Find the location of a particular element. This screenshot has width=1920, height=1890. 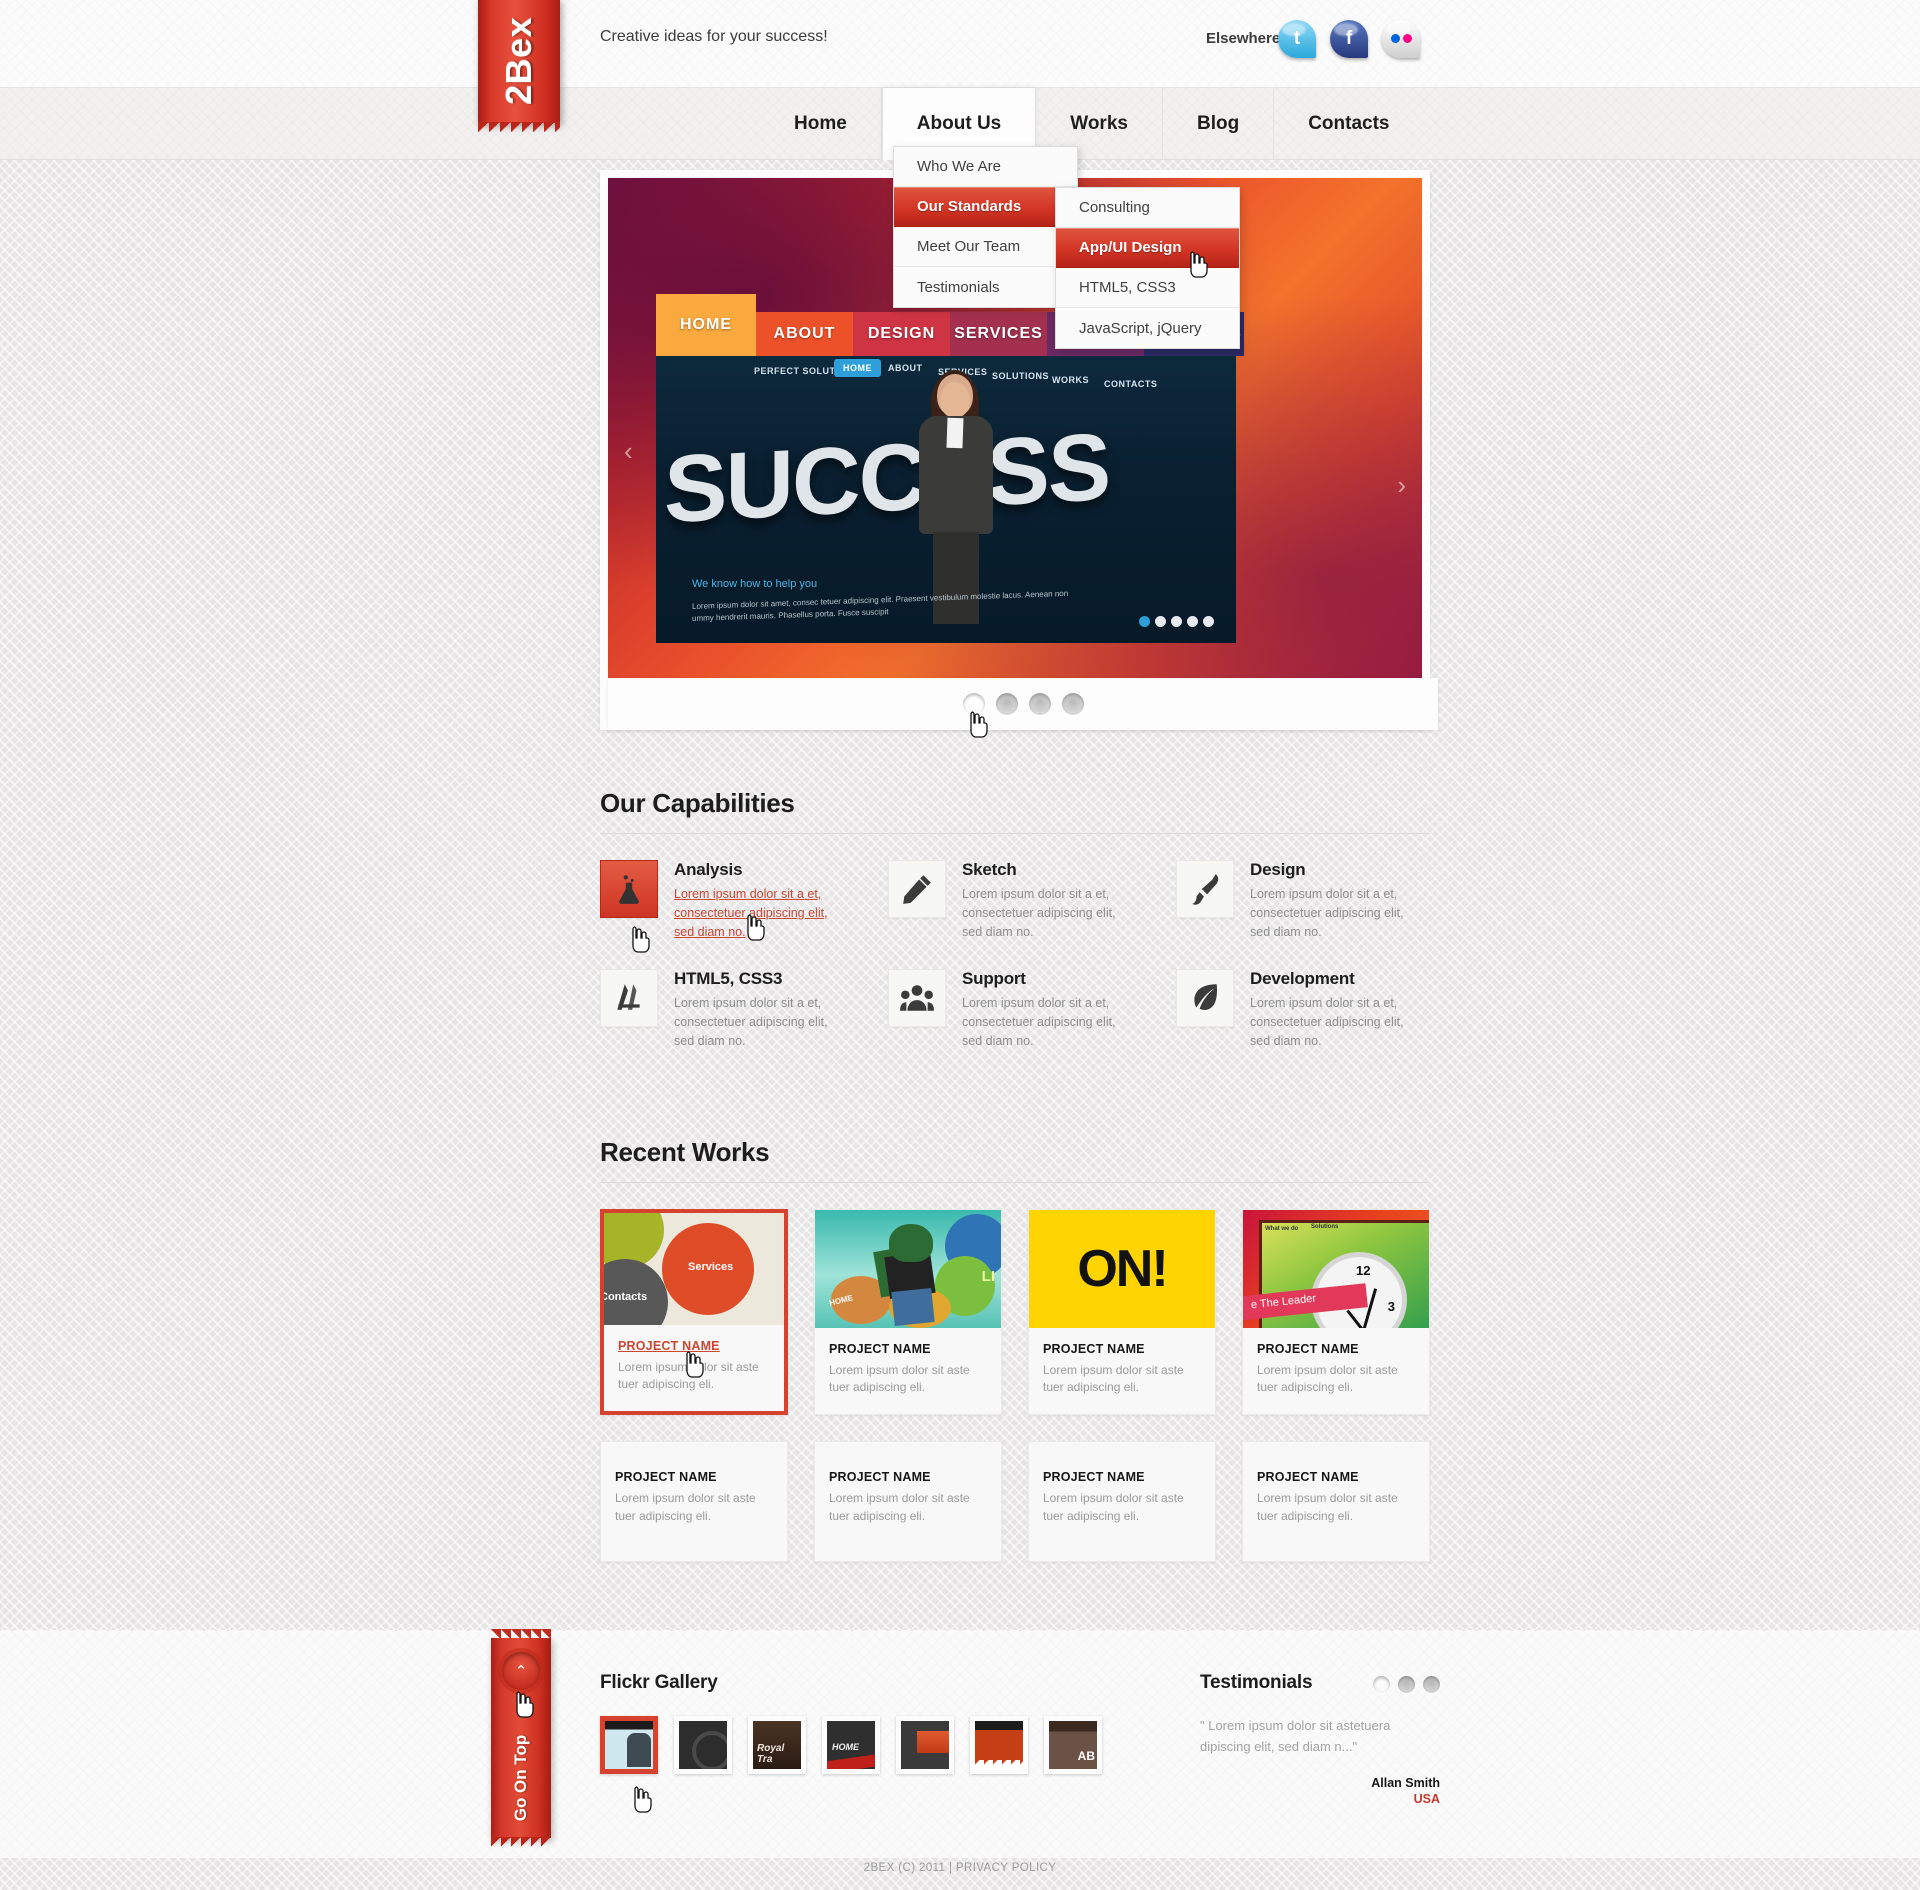

hero-tab-about: ABOUT is located at coordinates (804, 334).